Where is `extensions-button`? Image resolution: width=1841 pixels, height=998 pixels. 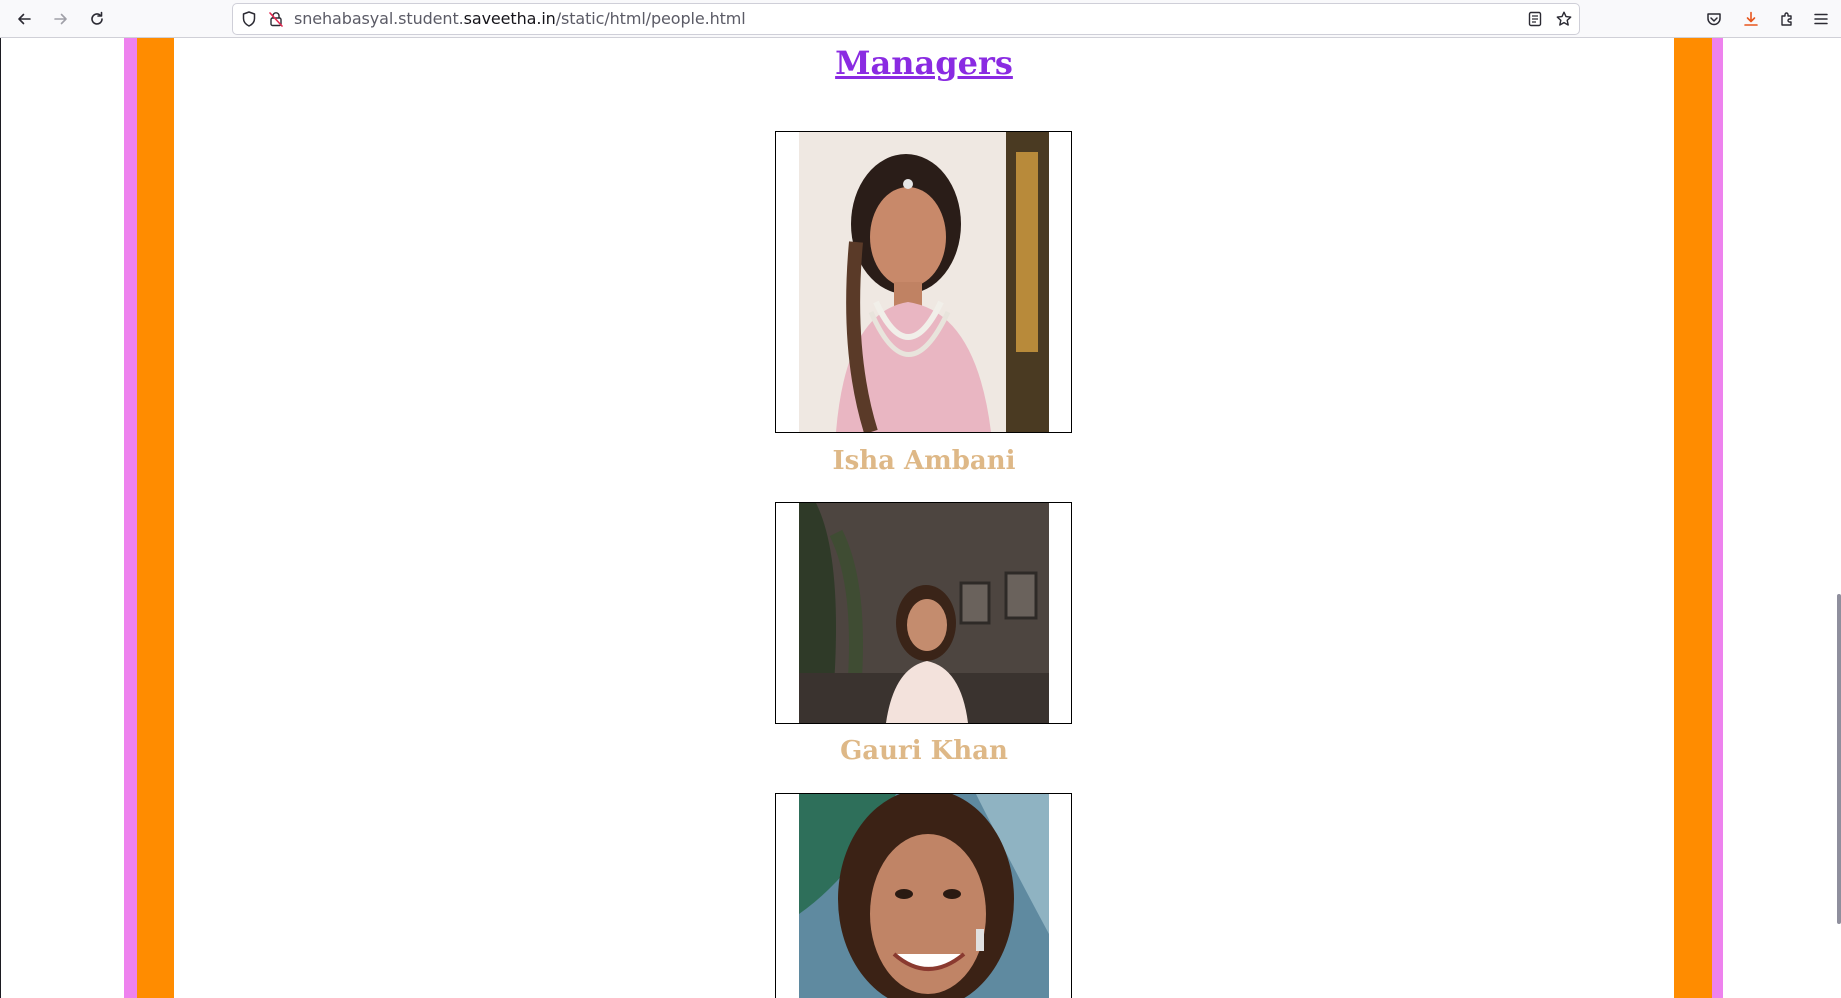
extensions-button is located at coordinates (1787, 19).